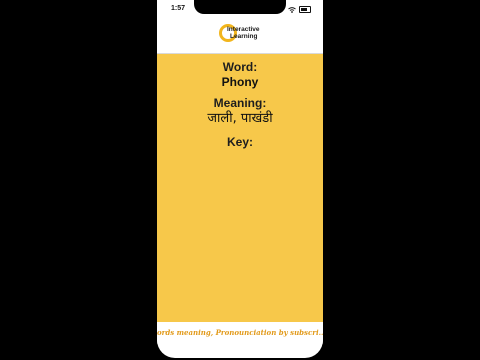 Image resolution: width=480 pixels, height=360 pixels. What do you see at coordinates (292, 9) in the screenshot?
I see `wifi-icon` at bounding box center [292, 9].